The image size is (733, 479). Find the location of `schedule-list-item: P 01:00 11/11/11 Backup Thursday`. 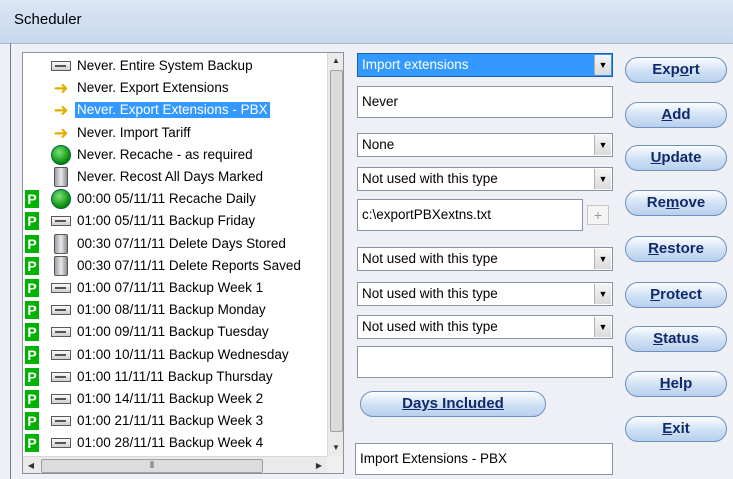

schedule-list-item: P 01:00 11/11/11 Backup Thursday is located at coordinates (175, 377).